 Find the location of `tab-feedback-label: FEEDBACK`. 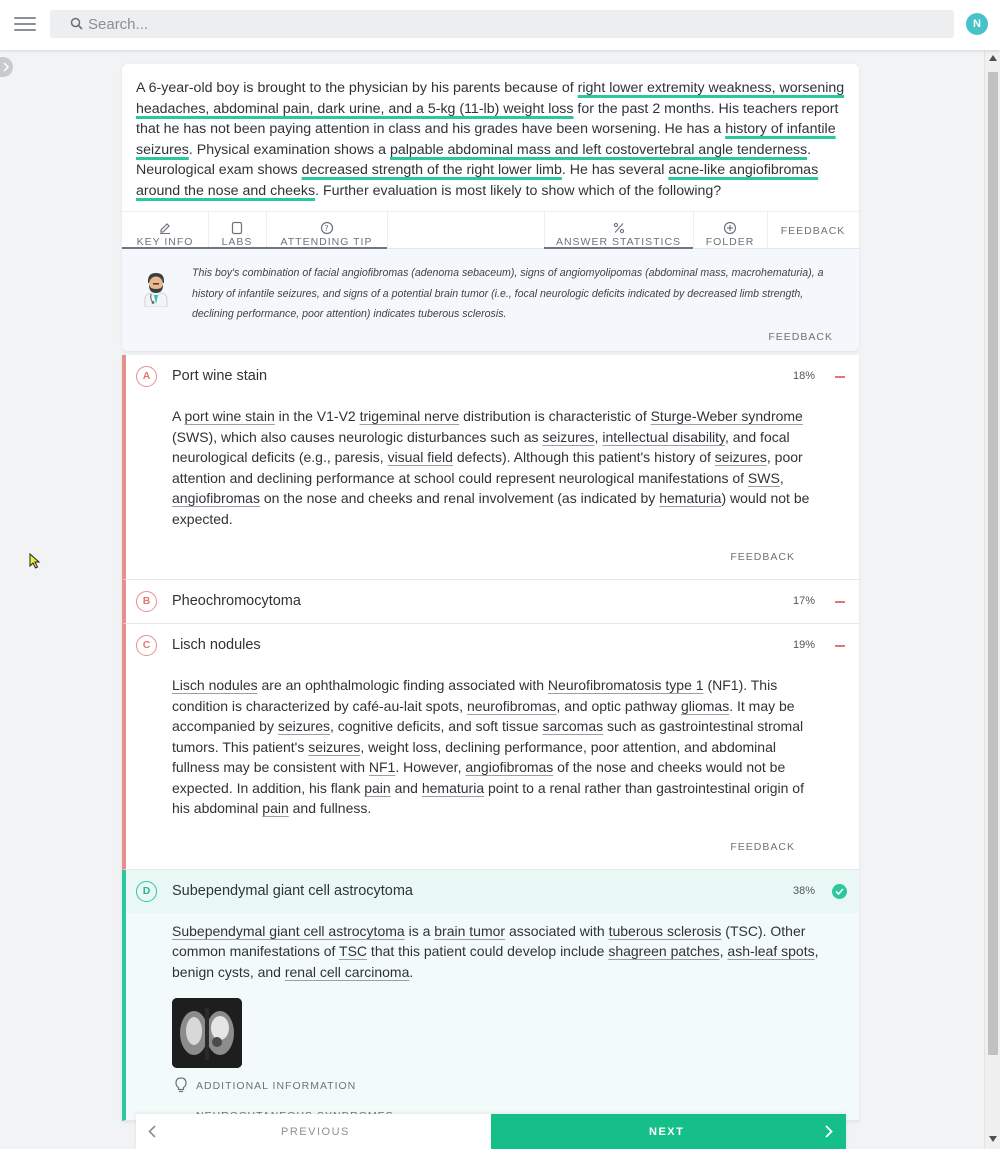

tab-feedback-label: FEEDBACK is located at coordinates (813, 231).